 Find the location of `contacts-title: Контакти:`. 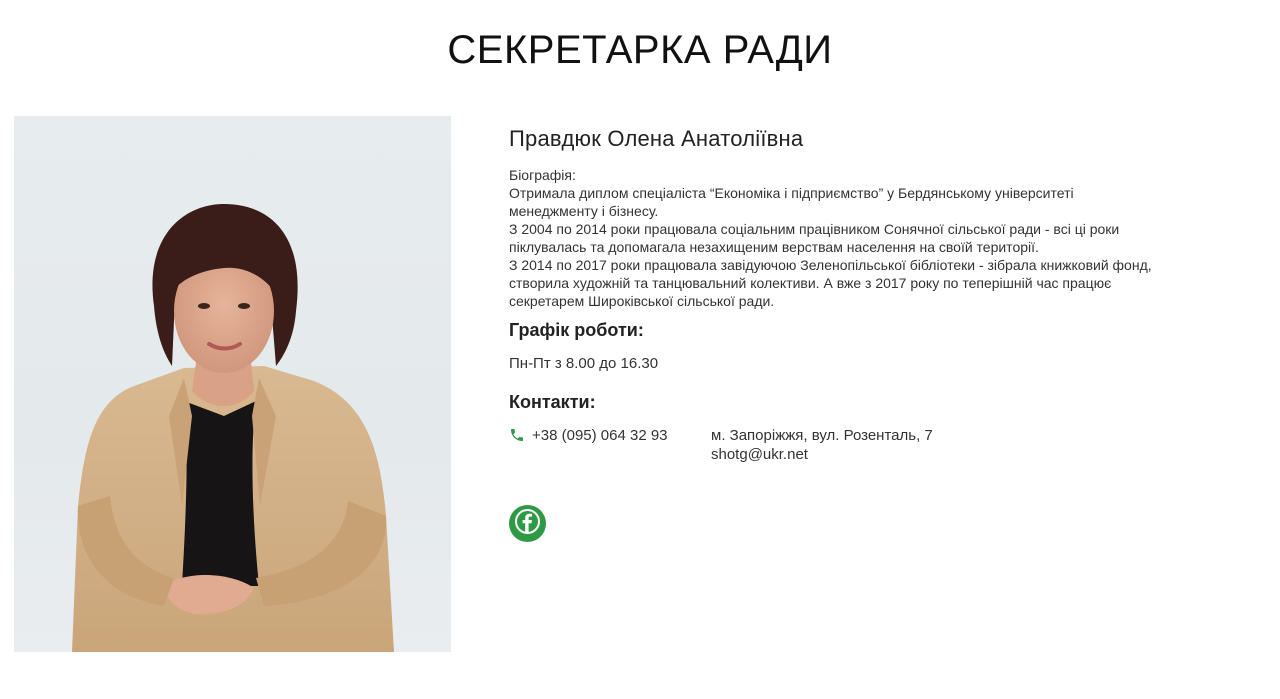

contacts-title: Контакти: is located at coordinates (552, 402).